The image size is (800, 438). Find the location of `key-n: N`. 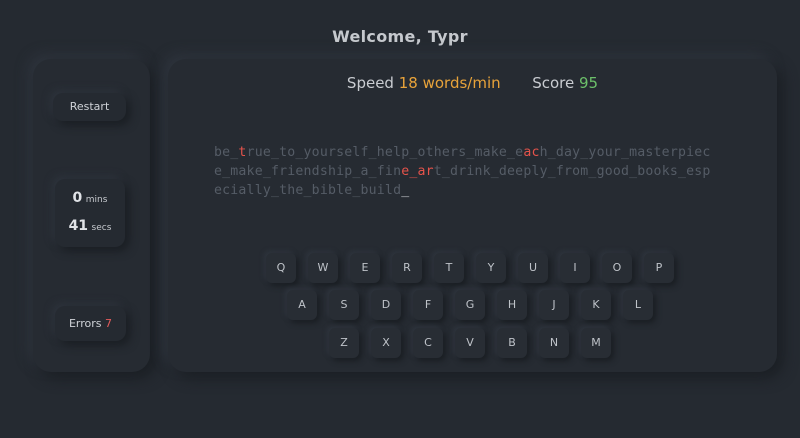

key-n: N is located at coordinates (554, 343).